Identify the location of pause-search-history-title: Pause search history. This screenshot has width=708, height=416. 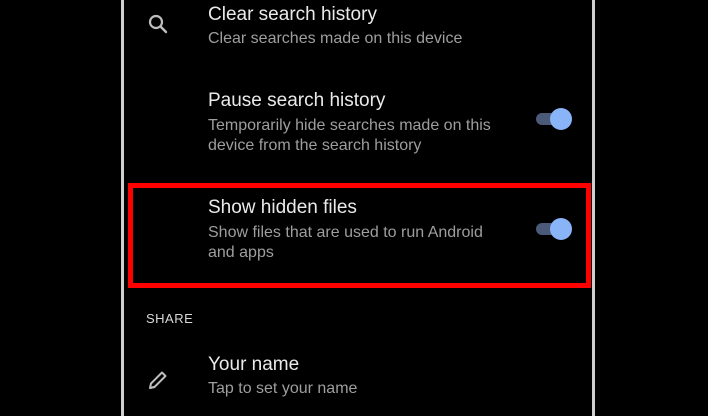
(297, 100).